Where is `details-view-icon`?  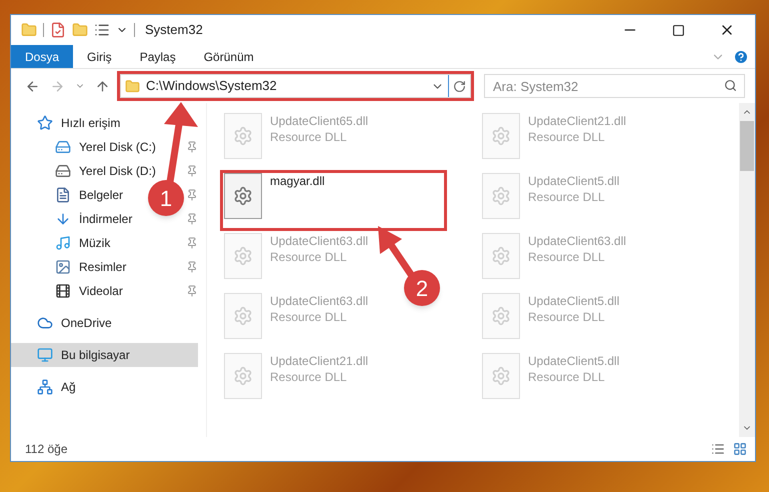 details-view-icon is located at coordinates (718, 449).